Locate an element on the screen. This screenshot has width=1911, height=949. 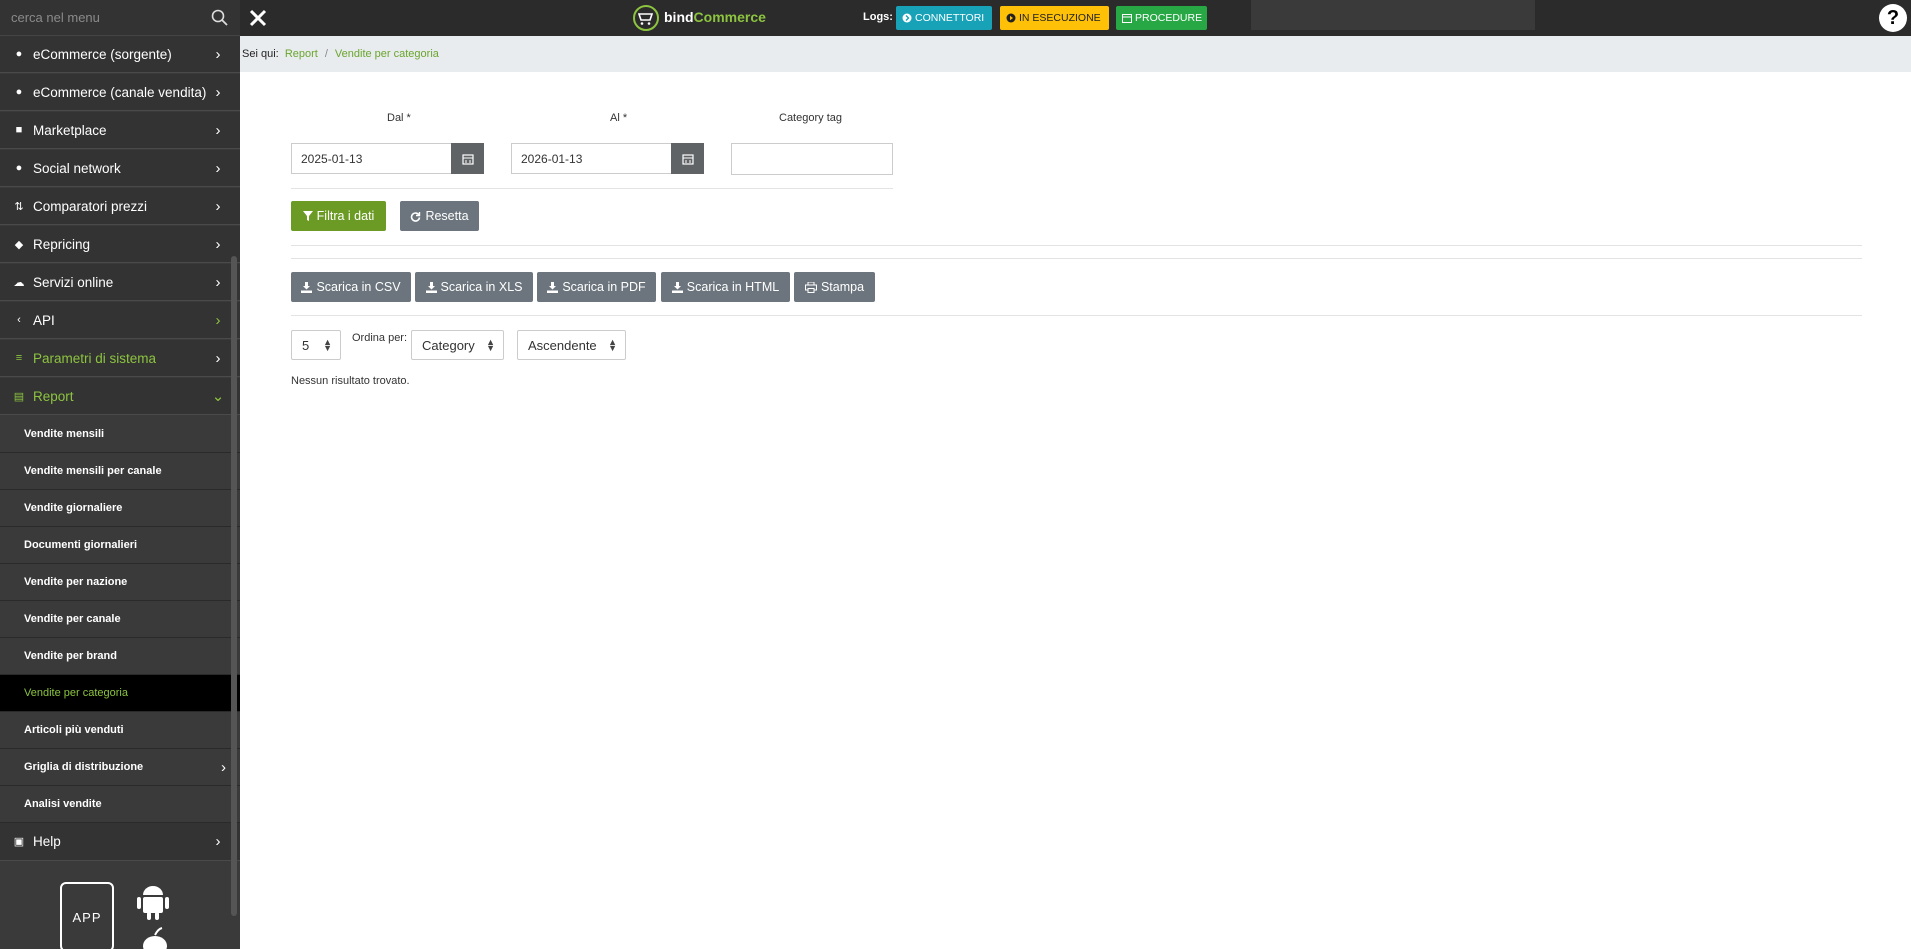
sidebar-scrollbar is located at coordinates (234, 586).